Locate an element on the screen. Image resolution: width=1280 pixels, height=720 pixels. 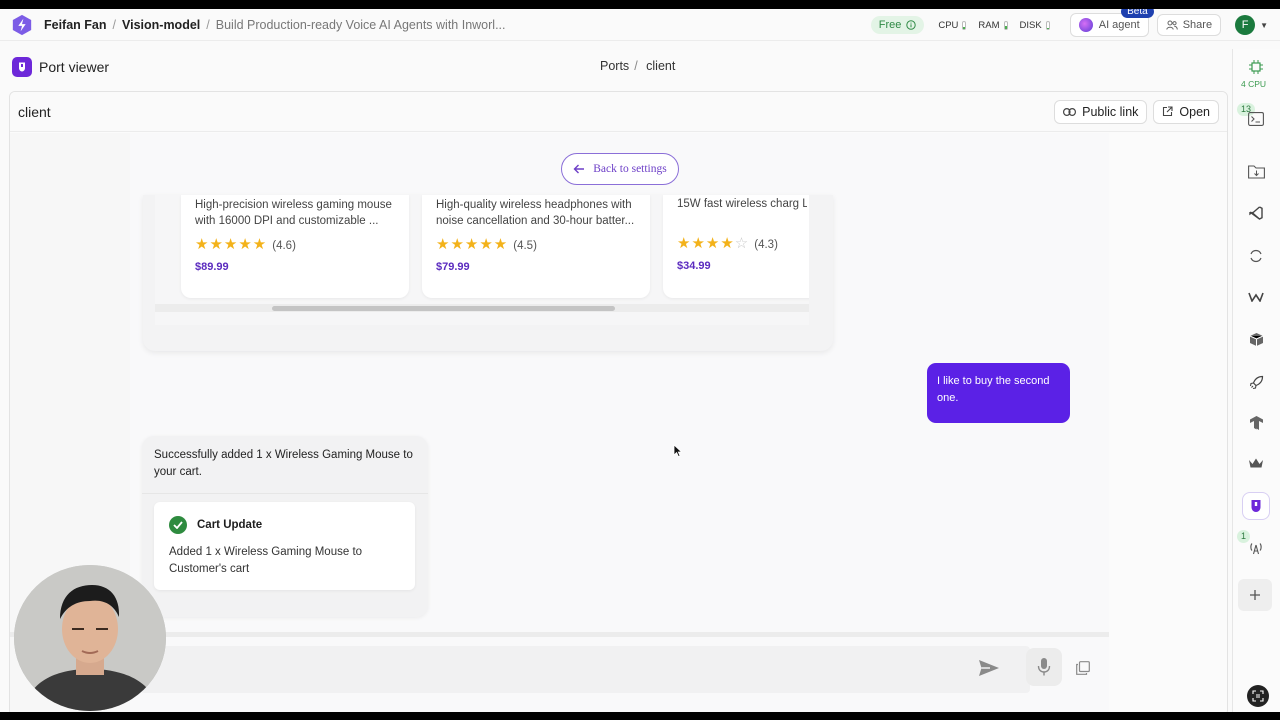
antenna-icon is located at coordinates (1256, 549).